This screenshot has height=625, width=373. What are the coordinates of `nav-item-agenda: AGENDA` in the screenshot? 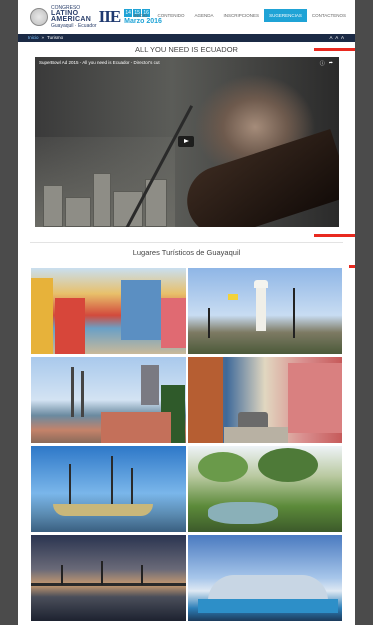 It's located at (204, 15).